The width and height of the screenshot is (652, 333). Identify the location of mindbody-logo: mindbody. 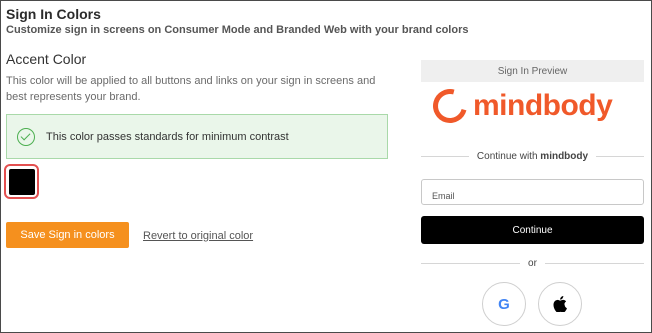
(519, 106).